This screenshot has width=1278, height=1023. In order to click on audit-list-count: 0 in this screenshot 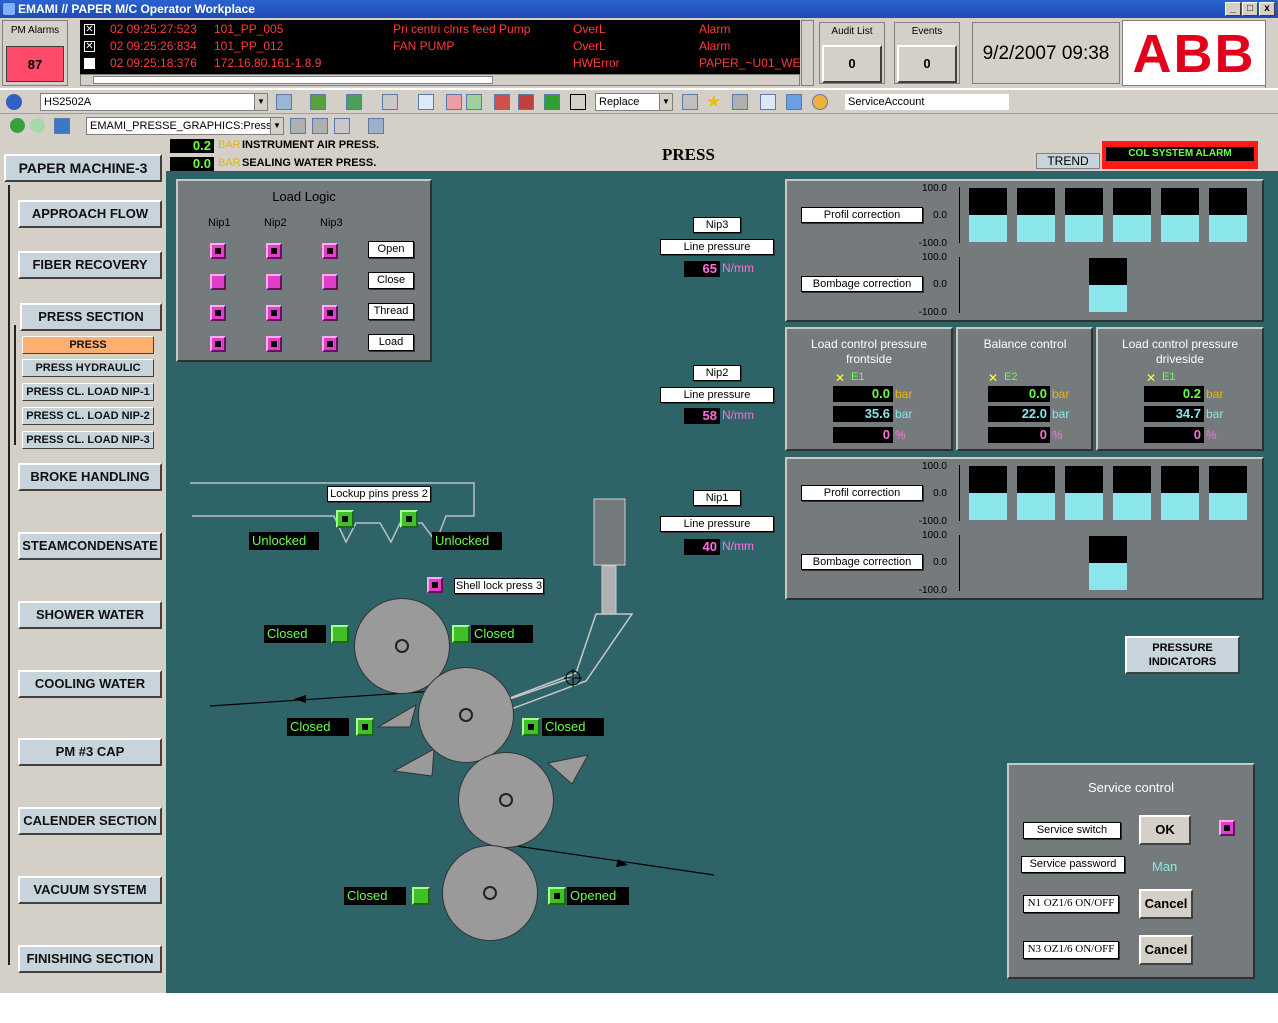, I will do `click(852, 64)`.